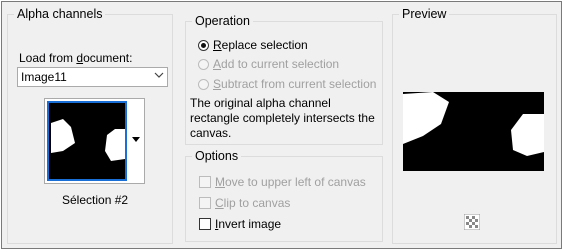 The image size is (565, 252). I want to click on chevron-down-icon, so click(159, 76).